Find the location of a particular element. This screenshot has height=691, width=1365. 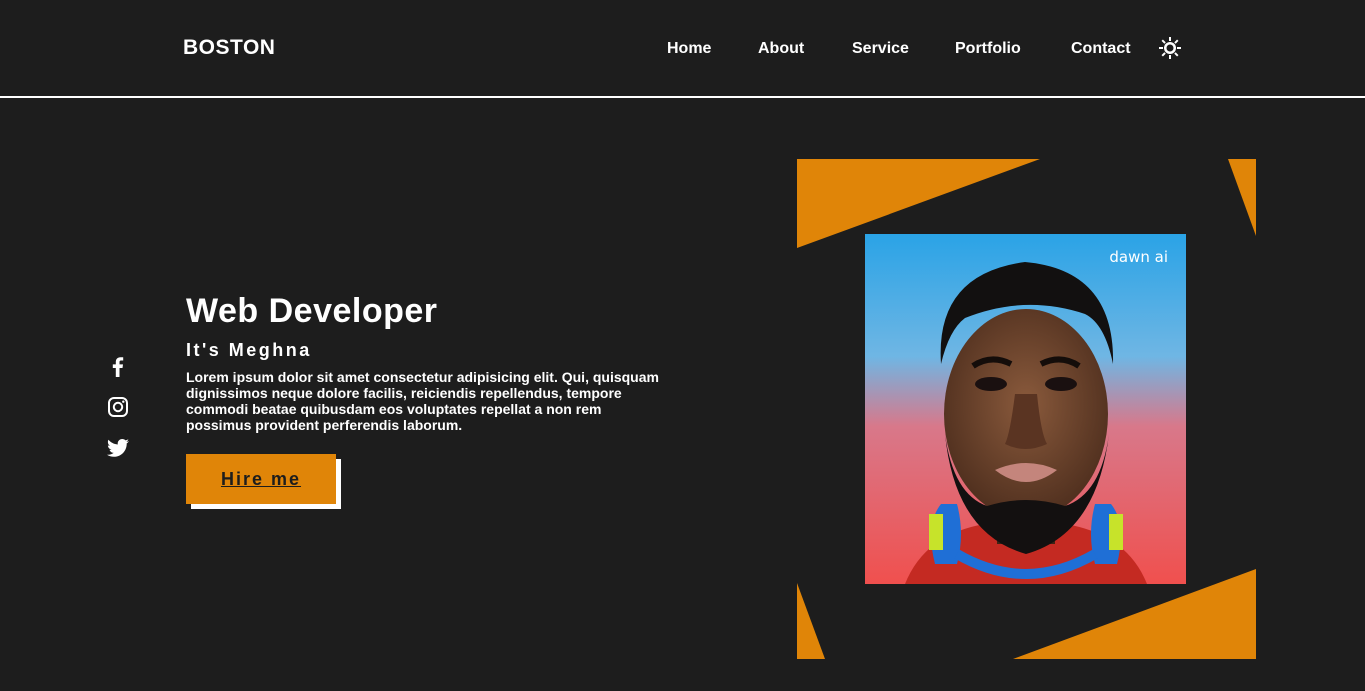

sun-icon is located at coordinates (1170, 48).